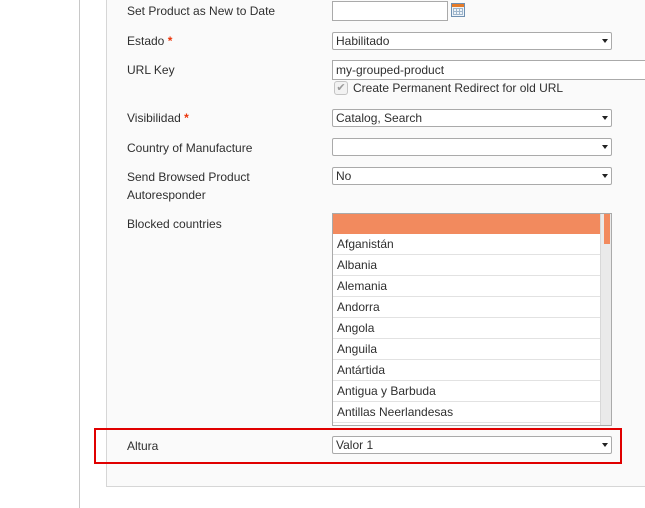  Describe the element at coordinates (472, 41) in the screenshot. I see `estado-select: Habilitado` at that location.